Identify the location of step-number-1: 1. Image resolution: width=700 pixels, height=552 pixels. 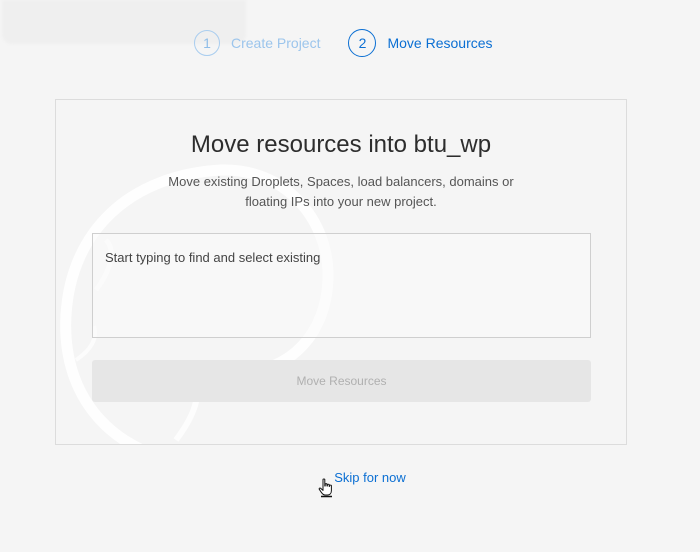
(207, 43).